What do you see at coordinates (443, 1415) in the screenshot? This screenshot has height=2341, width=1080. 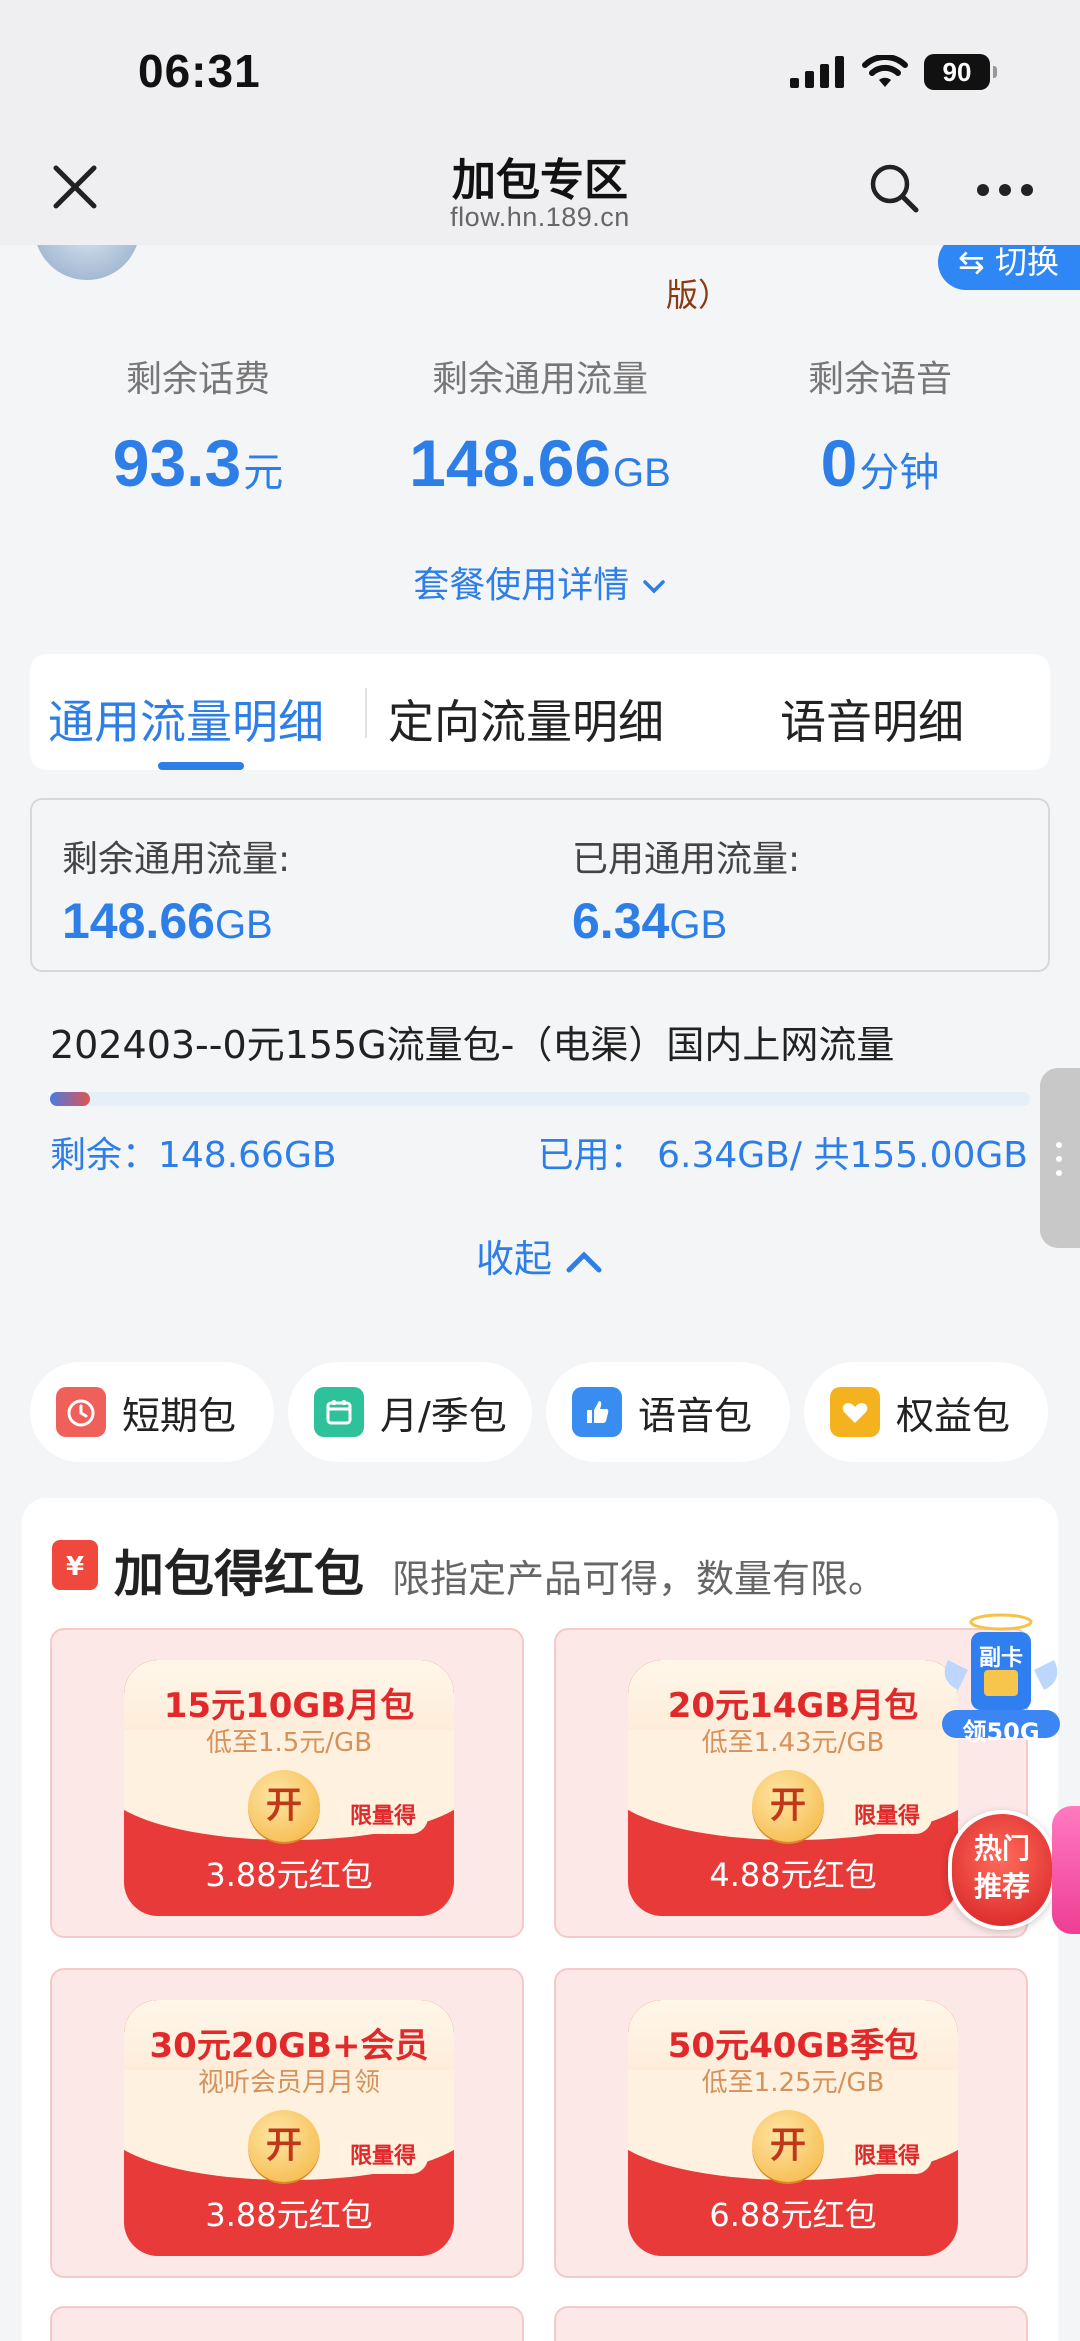 I see `category-label: 月/季包` at bounding box center [443, 1415].